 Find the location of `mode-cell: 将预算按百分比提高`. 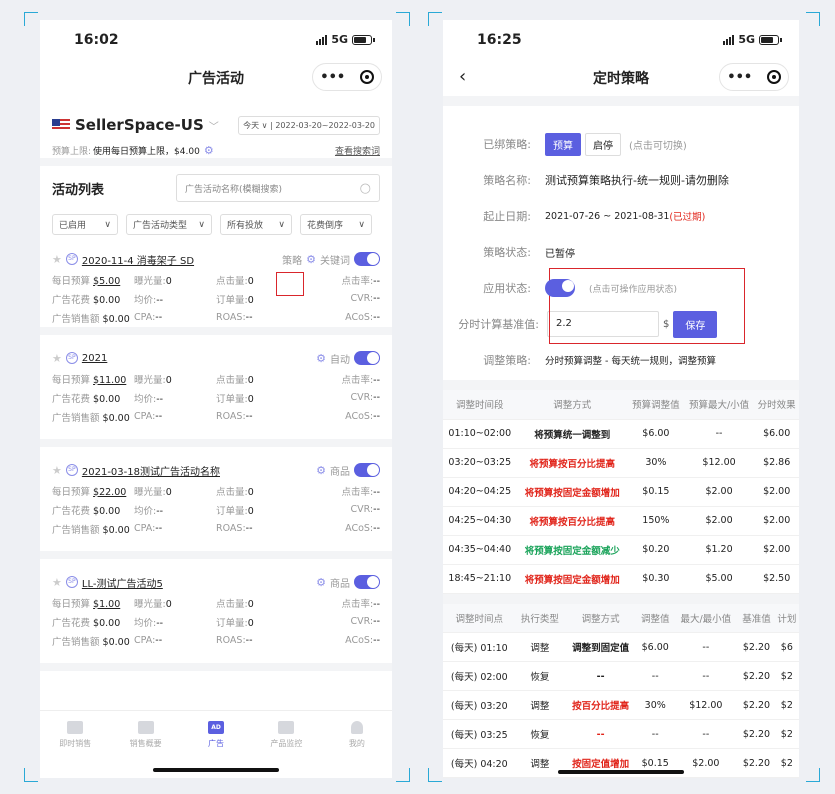

mode-cell: 将预算按百分比提高 is located at coordinates (572, 463).